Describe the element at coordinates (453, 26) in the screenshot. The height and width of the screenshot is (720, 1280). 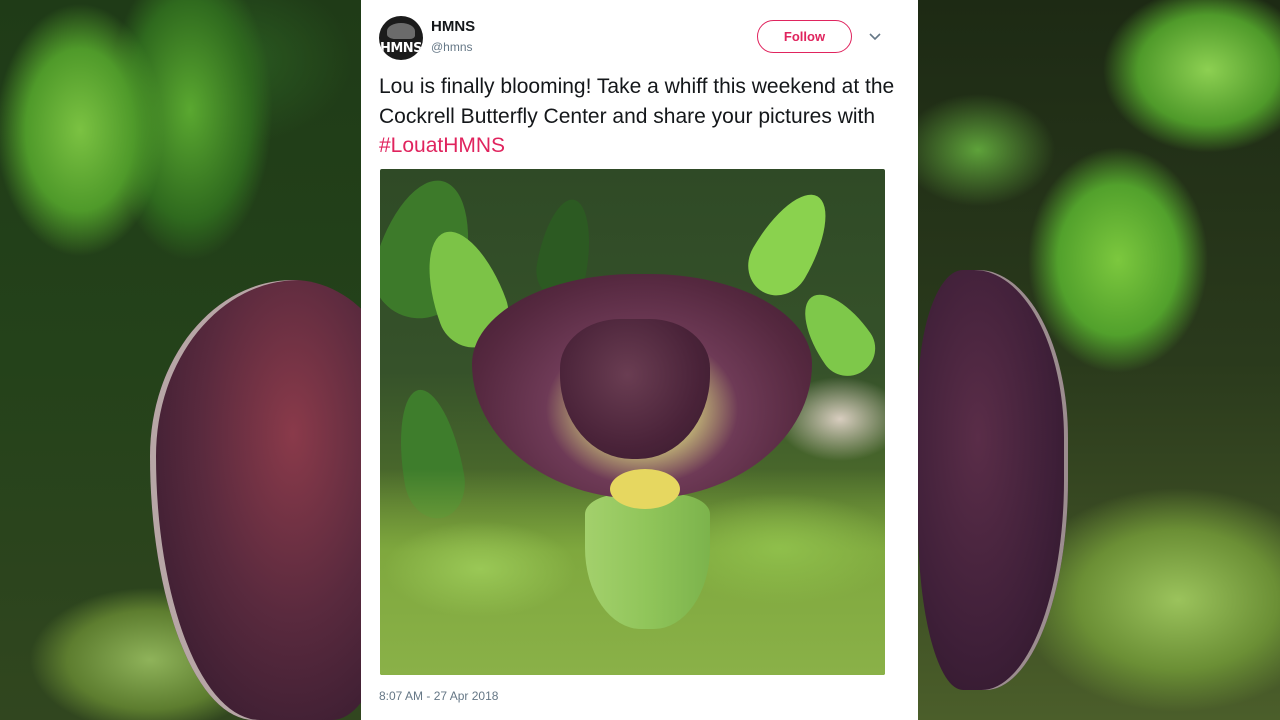
I see `display-name: HMNS` at that location.